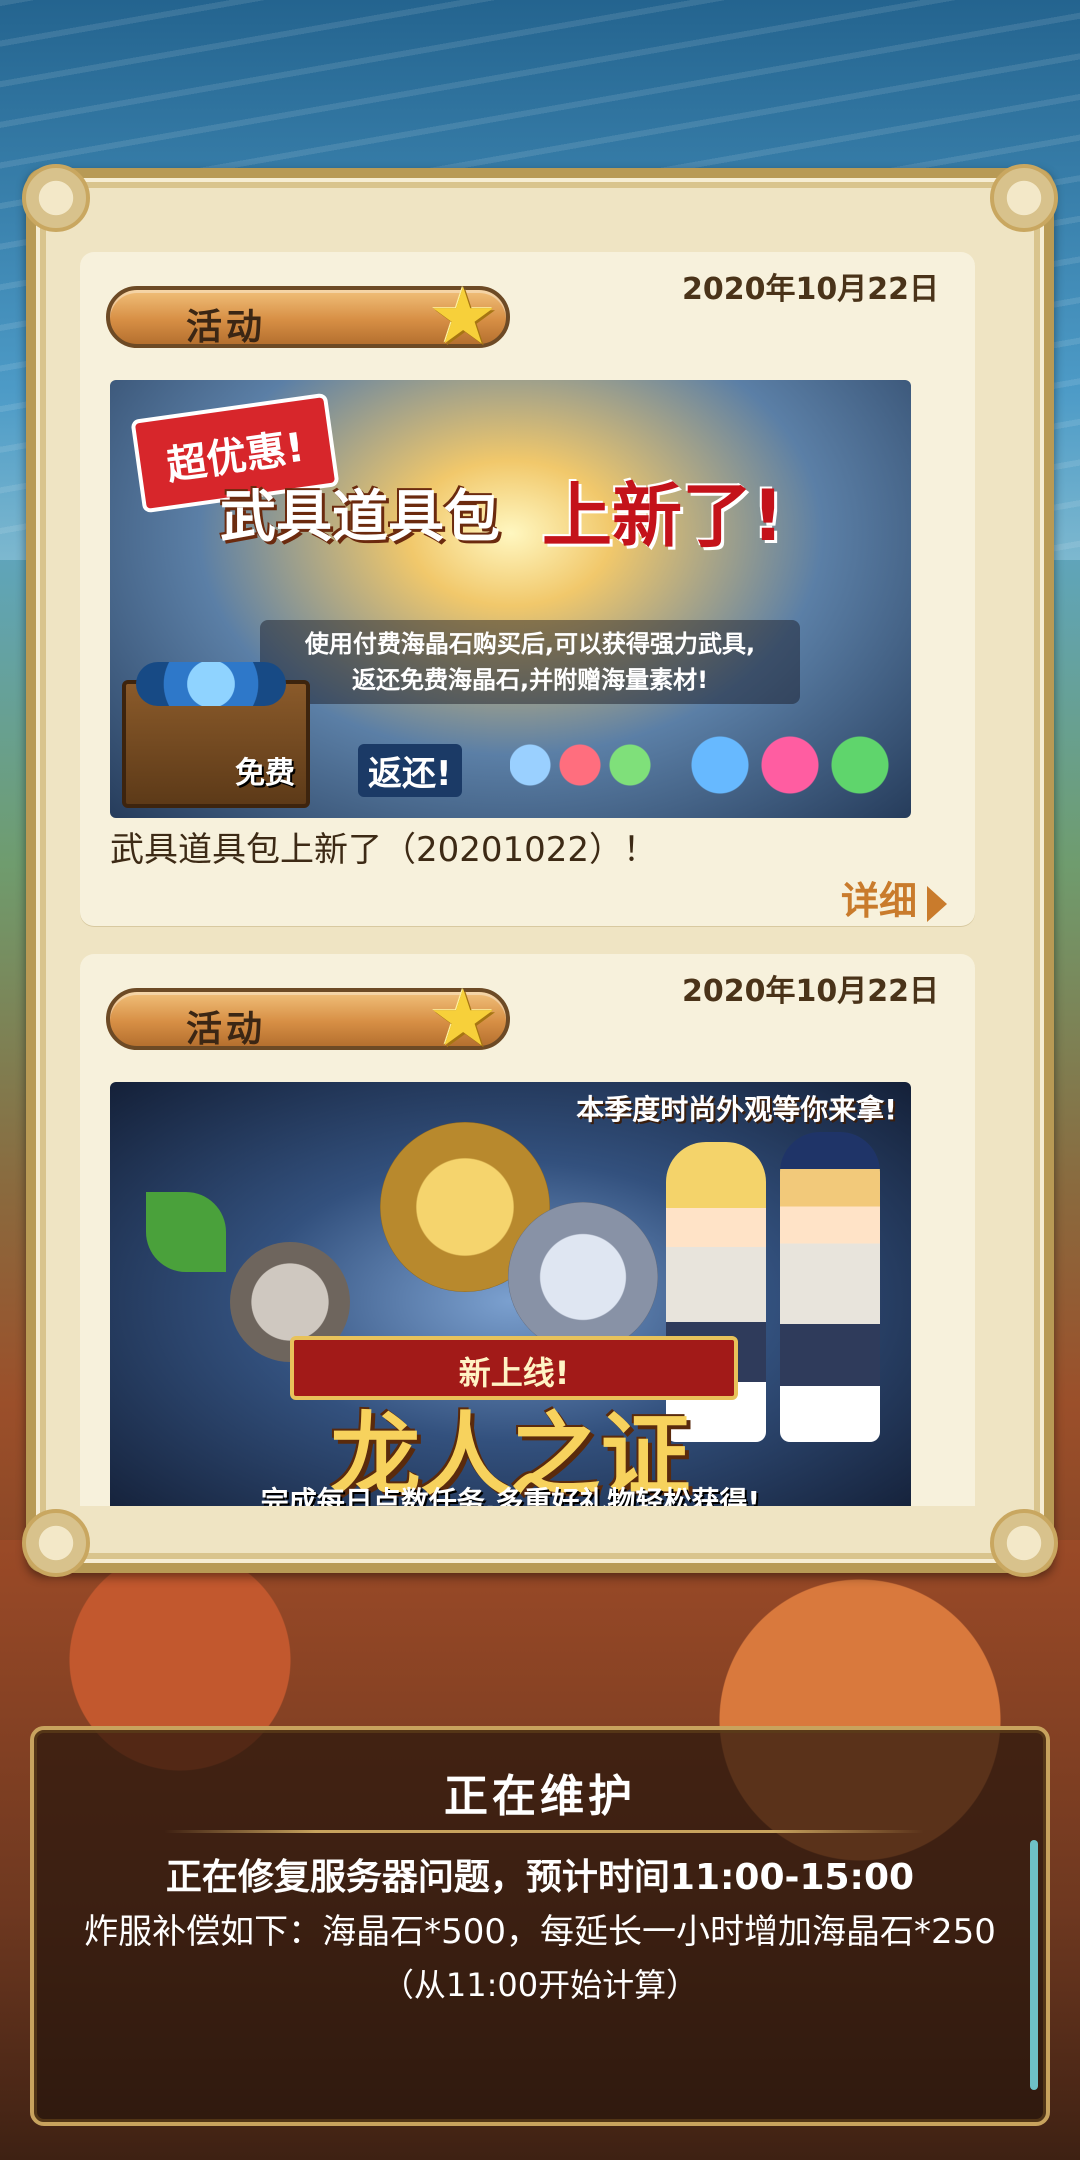  Describe the element at coordinates (540, 1932) in the screenshot. I see `notice-line: 炸服补偿如下：海晶石*500，每延长一小时增加海晶石*250` at that location.